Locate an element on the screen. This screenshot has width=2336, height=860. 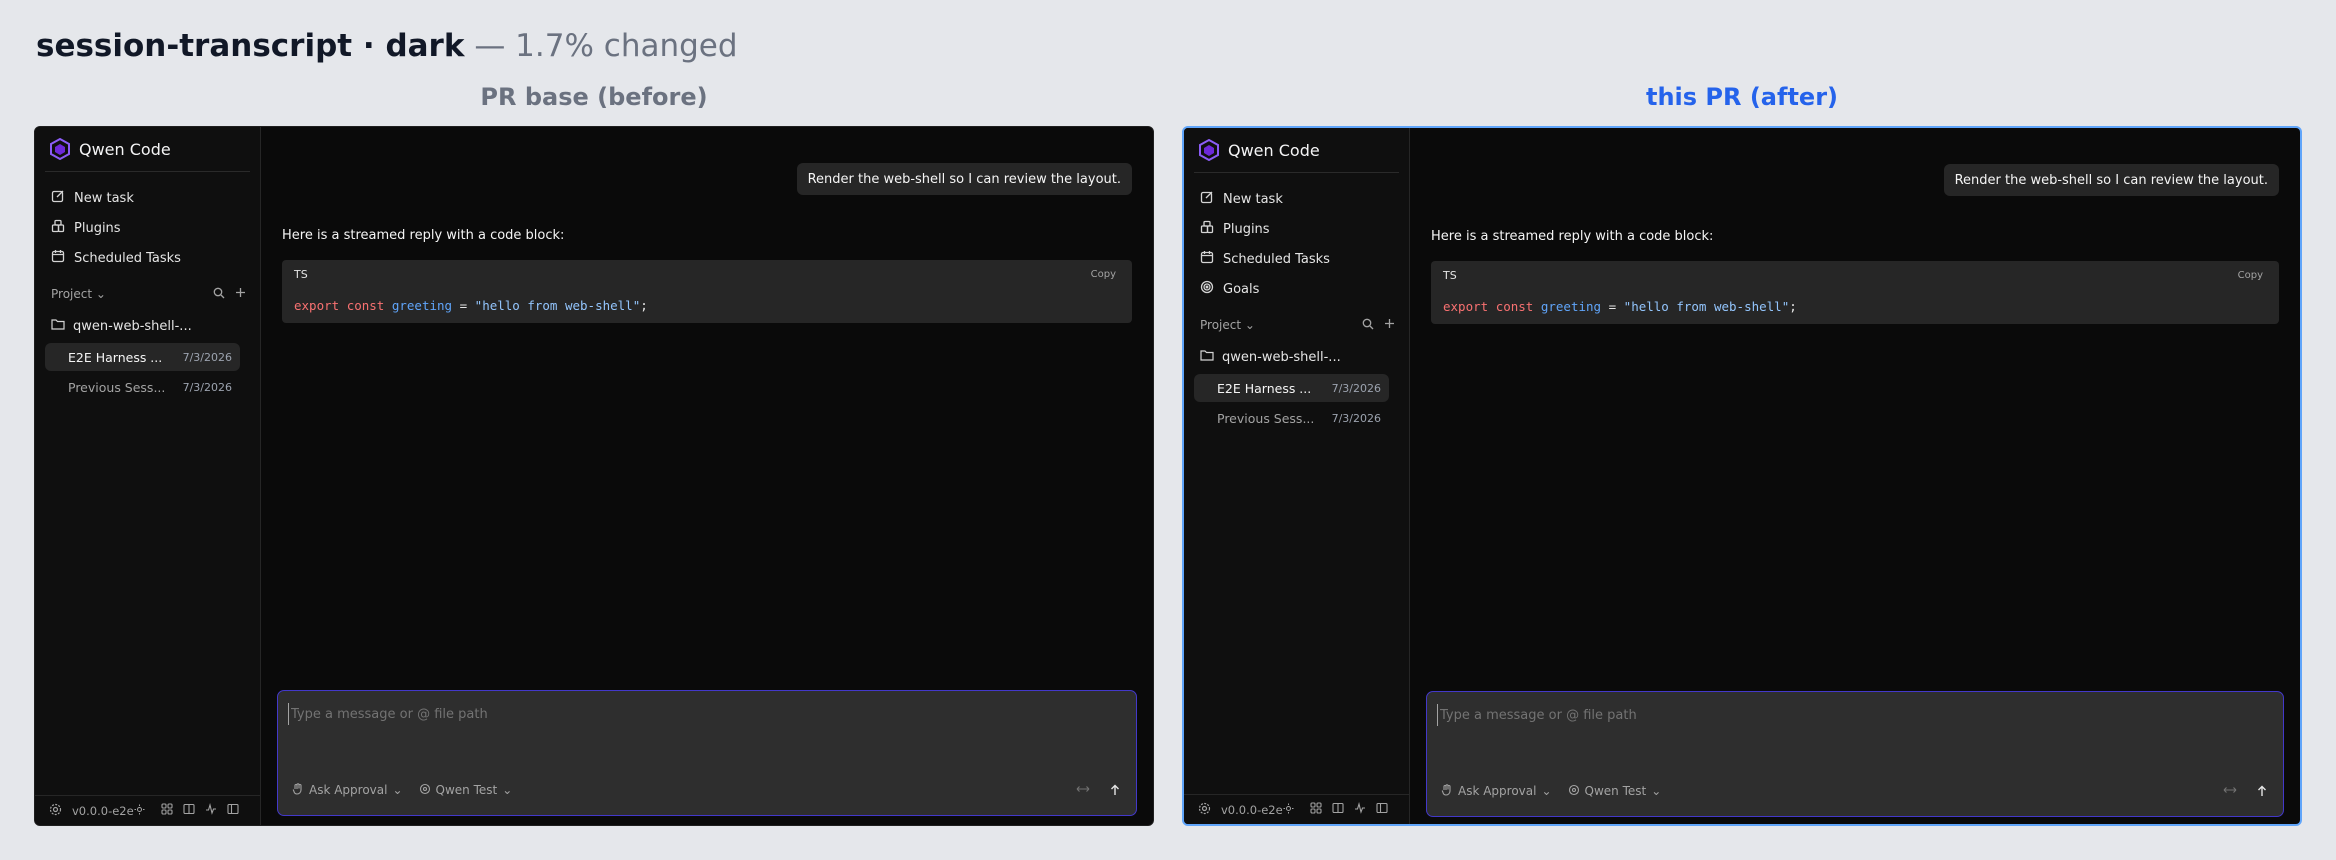
folder-icon is located at coordinates (58, 326).